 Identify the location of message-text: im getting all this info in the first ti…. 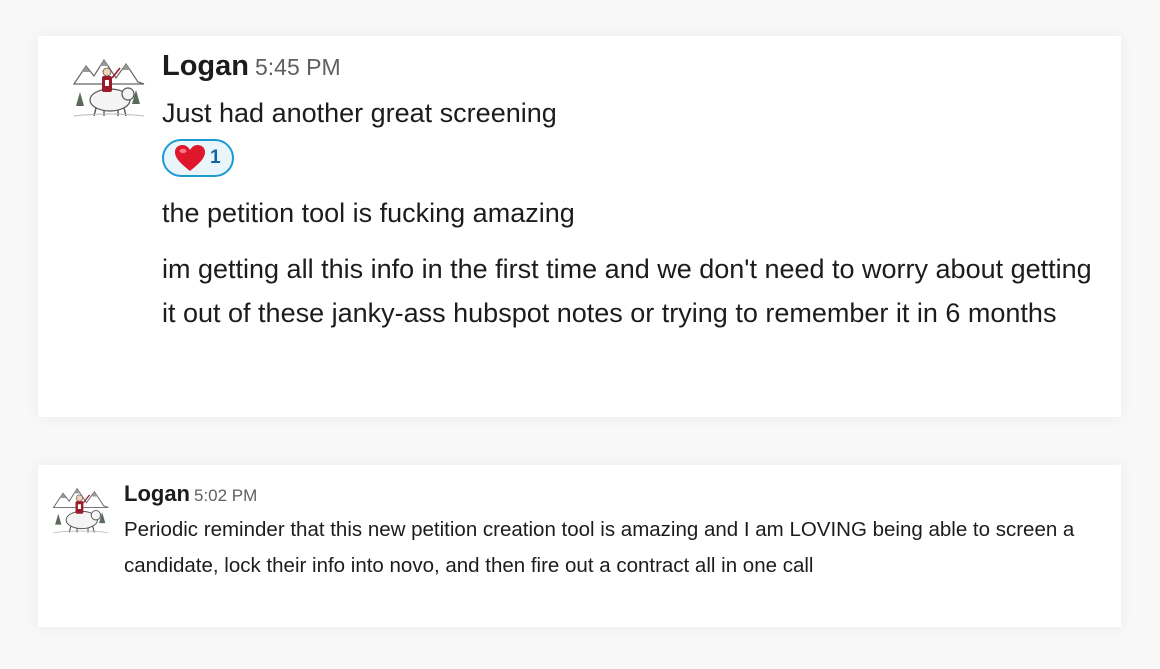
(627, 291).